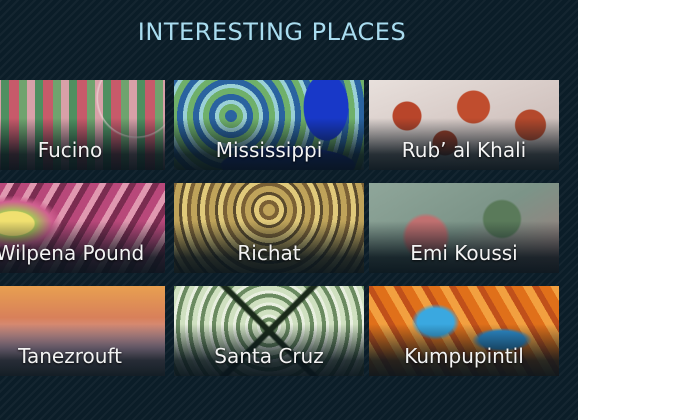  I want to click on place-tile-wilpena-pound: Wilpena Pound, so click(82, 228).